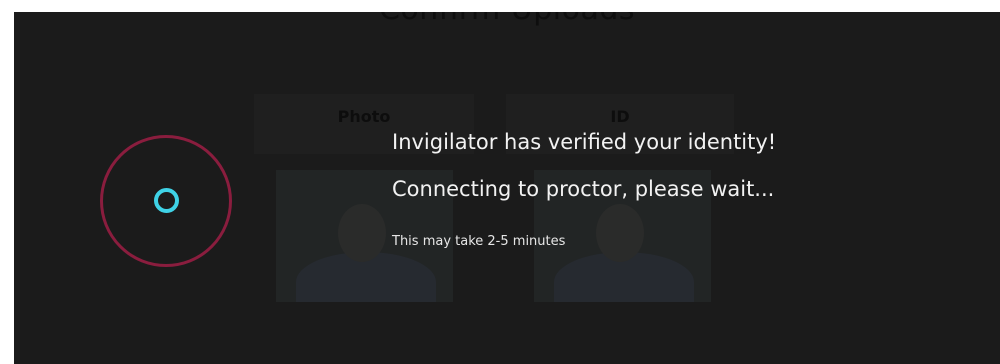  Describe the element at coordinates (507, 19) in the screenshot. I see `page-title: Confirm Uploads` at that location.